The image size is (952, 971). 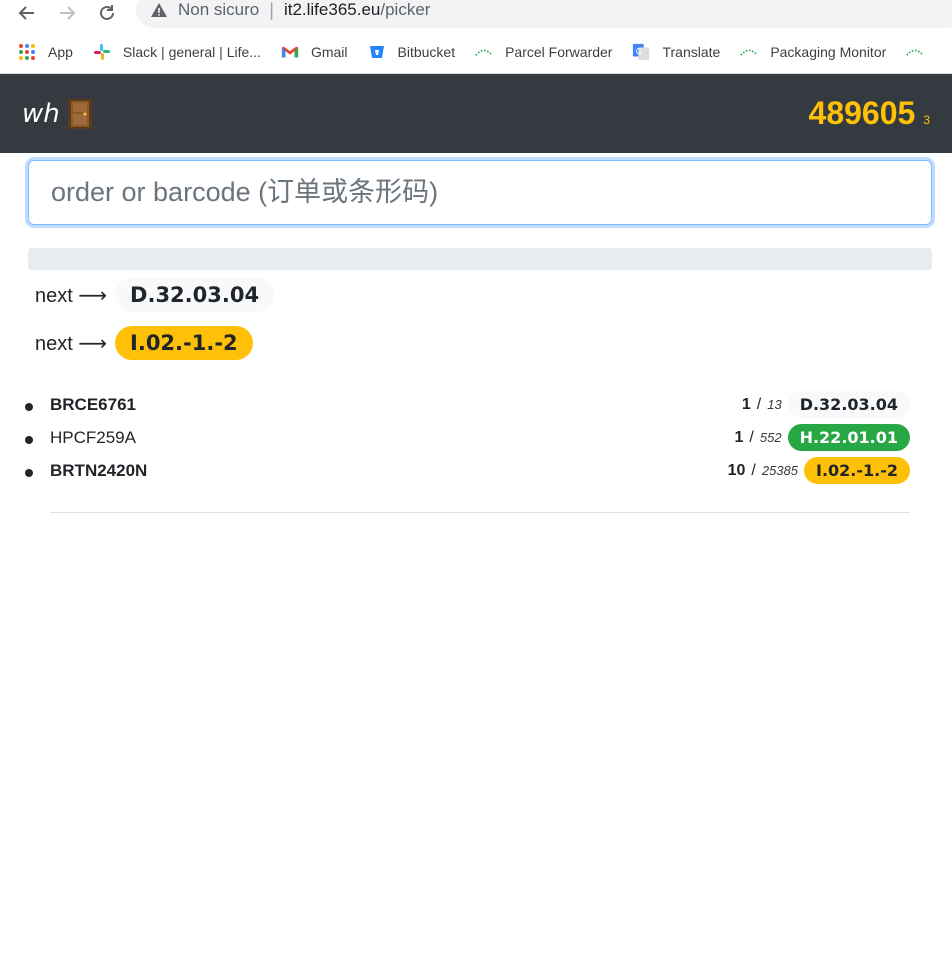 I want to click on bitbucket-icon, so click(x=377, y=52).